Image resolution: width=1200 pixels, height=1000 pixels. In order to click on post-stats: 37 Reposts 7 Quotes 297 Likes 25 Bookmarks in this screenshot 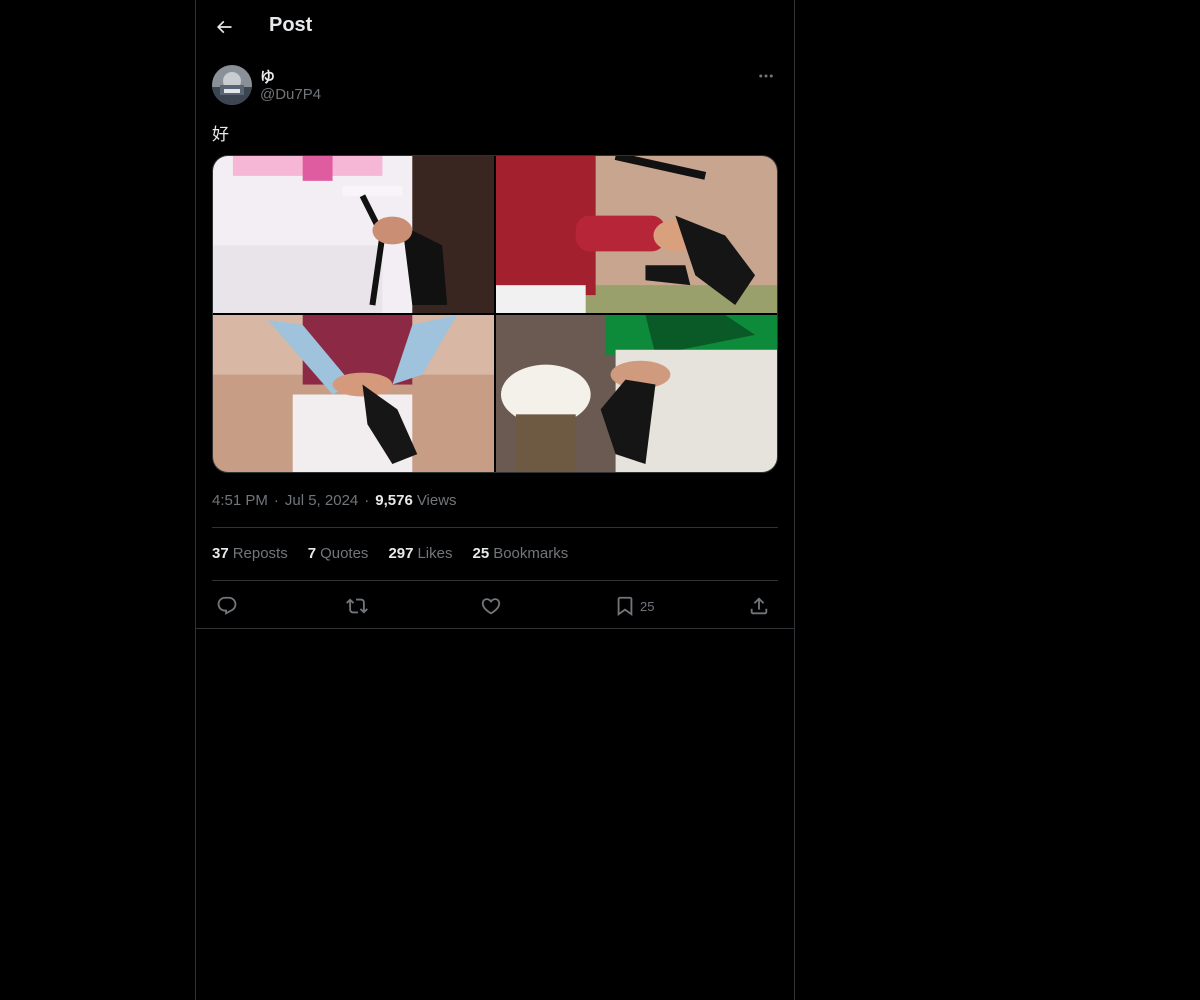, I will do `click(400, 553)`.